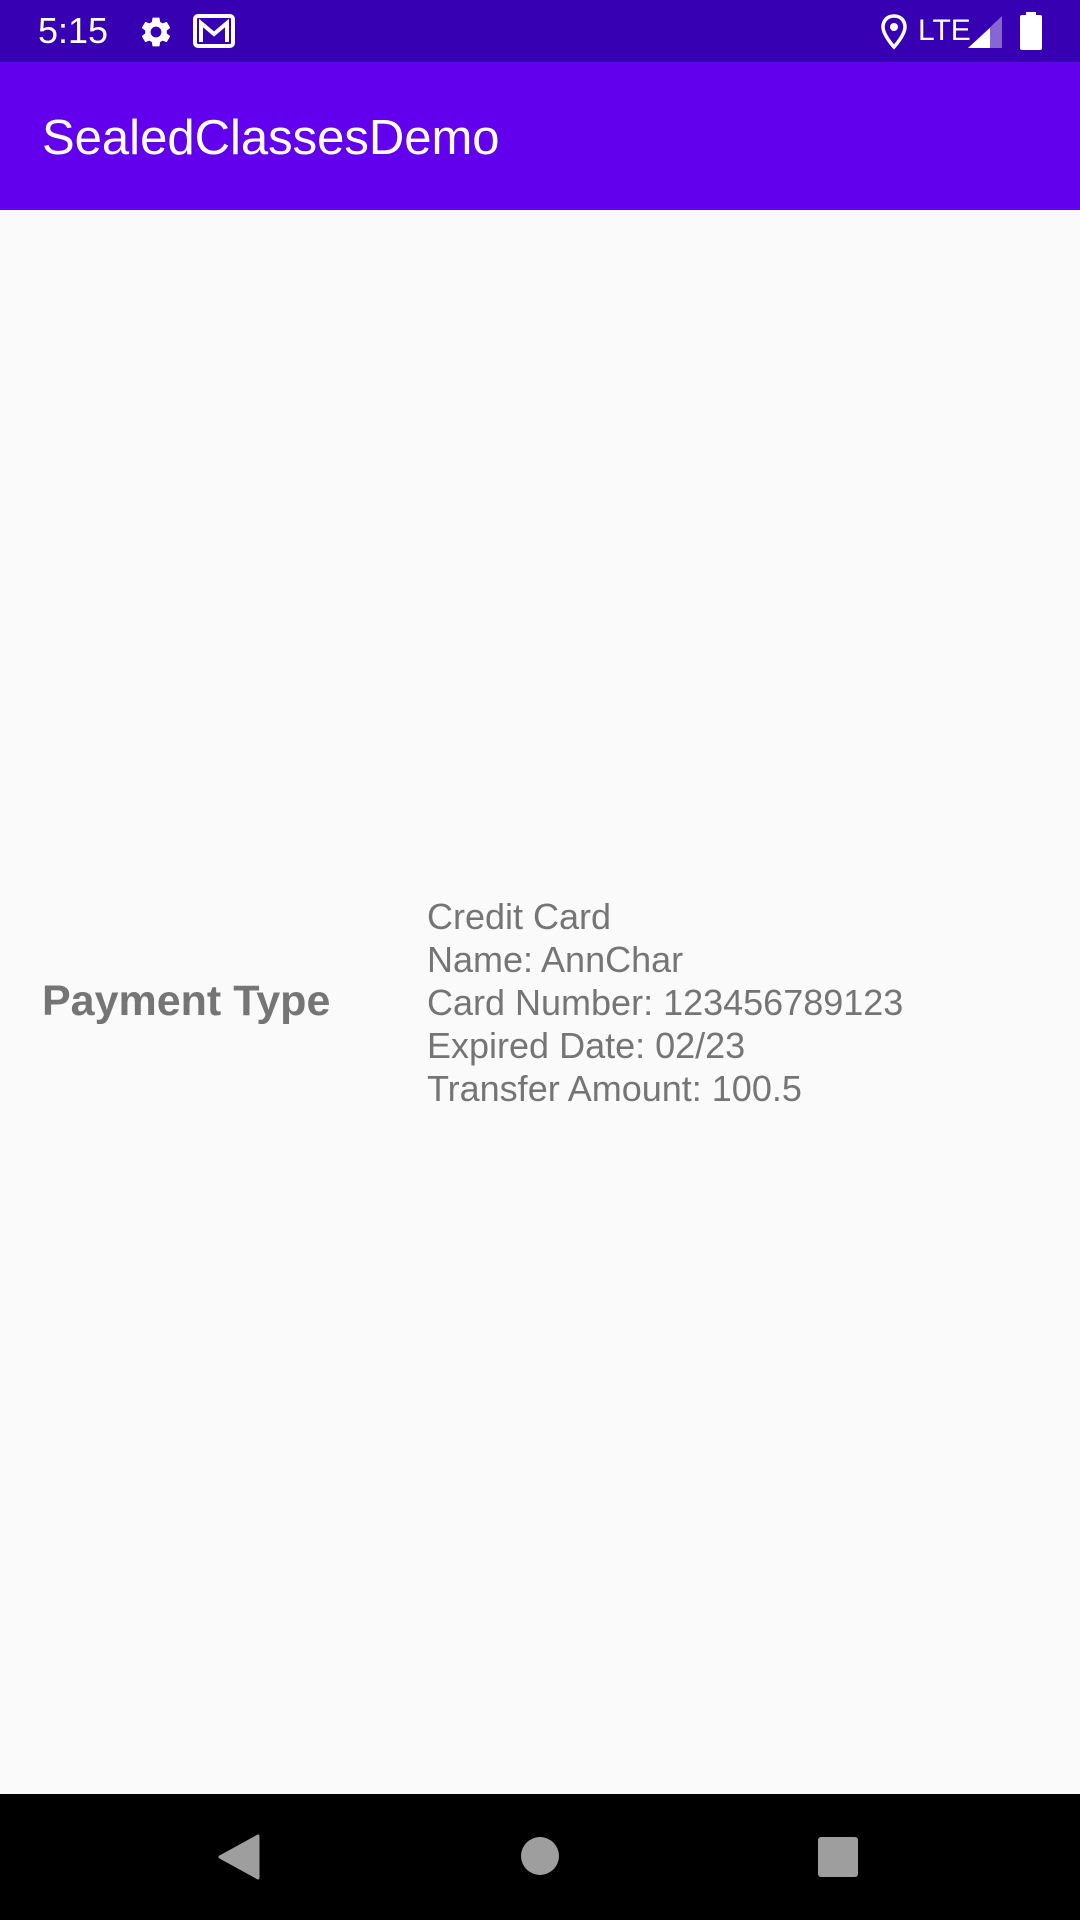 This screenshot has height=1920, width=1080. Describe the element at coordinates (186, 1001) in the screenshot. I see `payment-type-label: Payment Type` at that location.